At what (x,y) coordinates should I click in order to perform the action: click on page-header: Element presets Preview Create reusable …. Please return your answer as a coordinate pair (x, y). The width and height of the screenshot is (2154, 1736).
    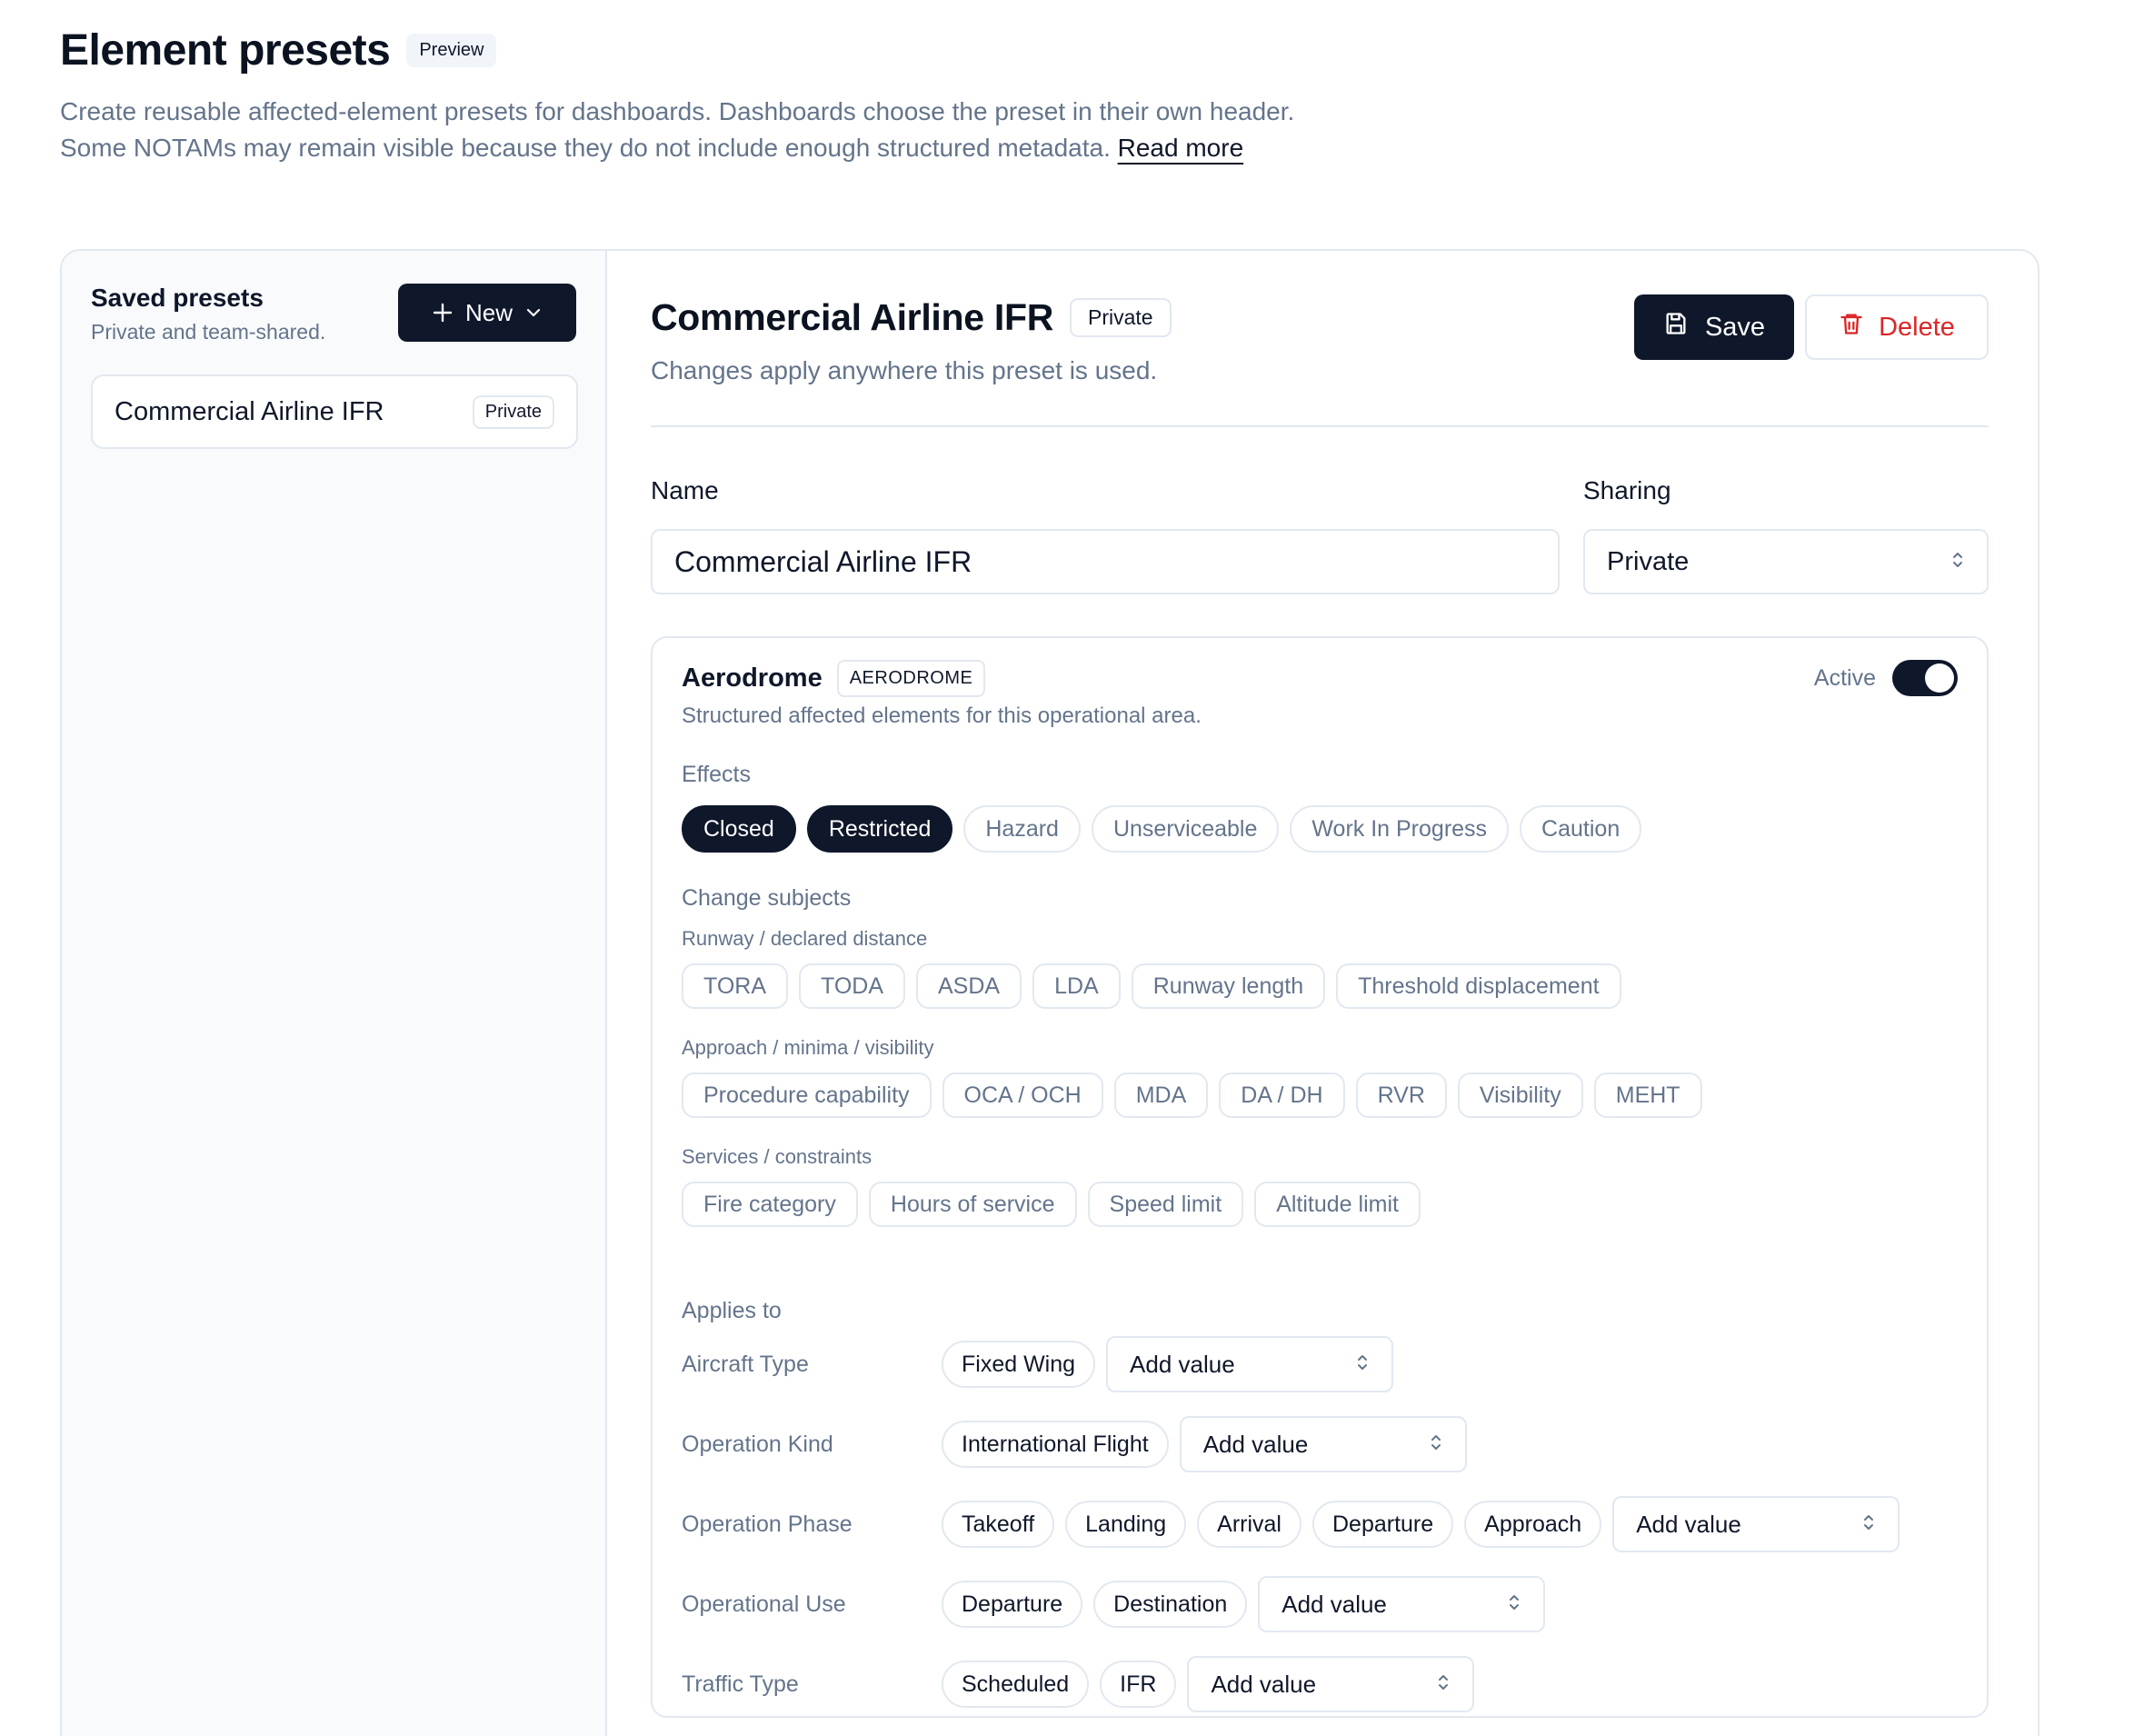
    Looking at the image, I should click on (678, 95).